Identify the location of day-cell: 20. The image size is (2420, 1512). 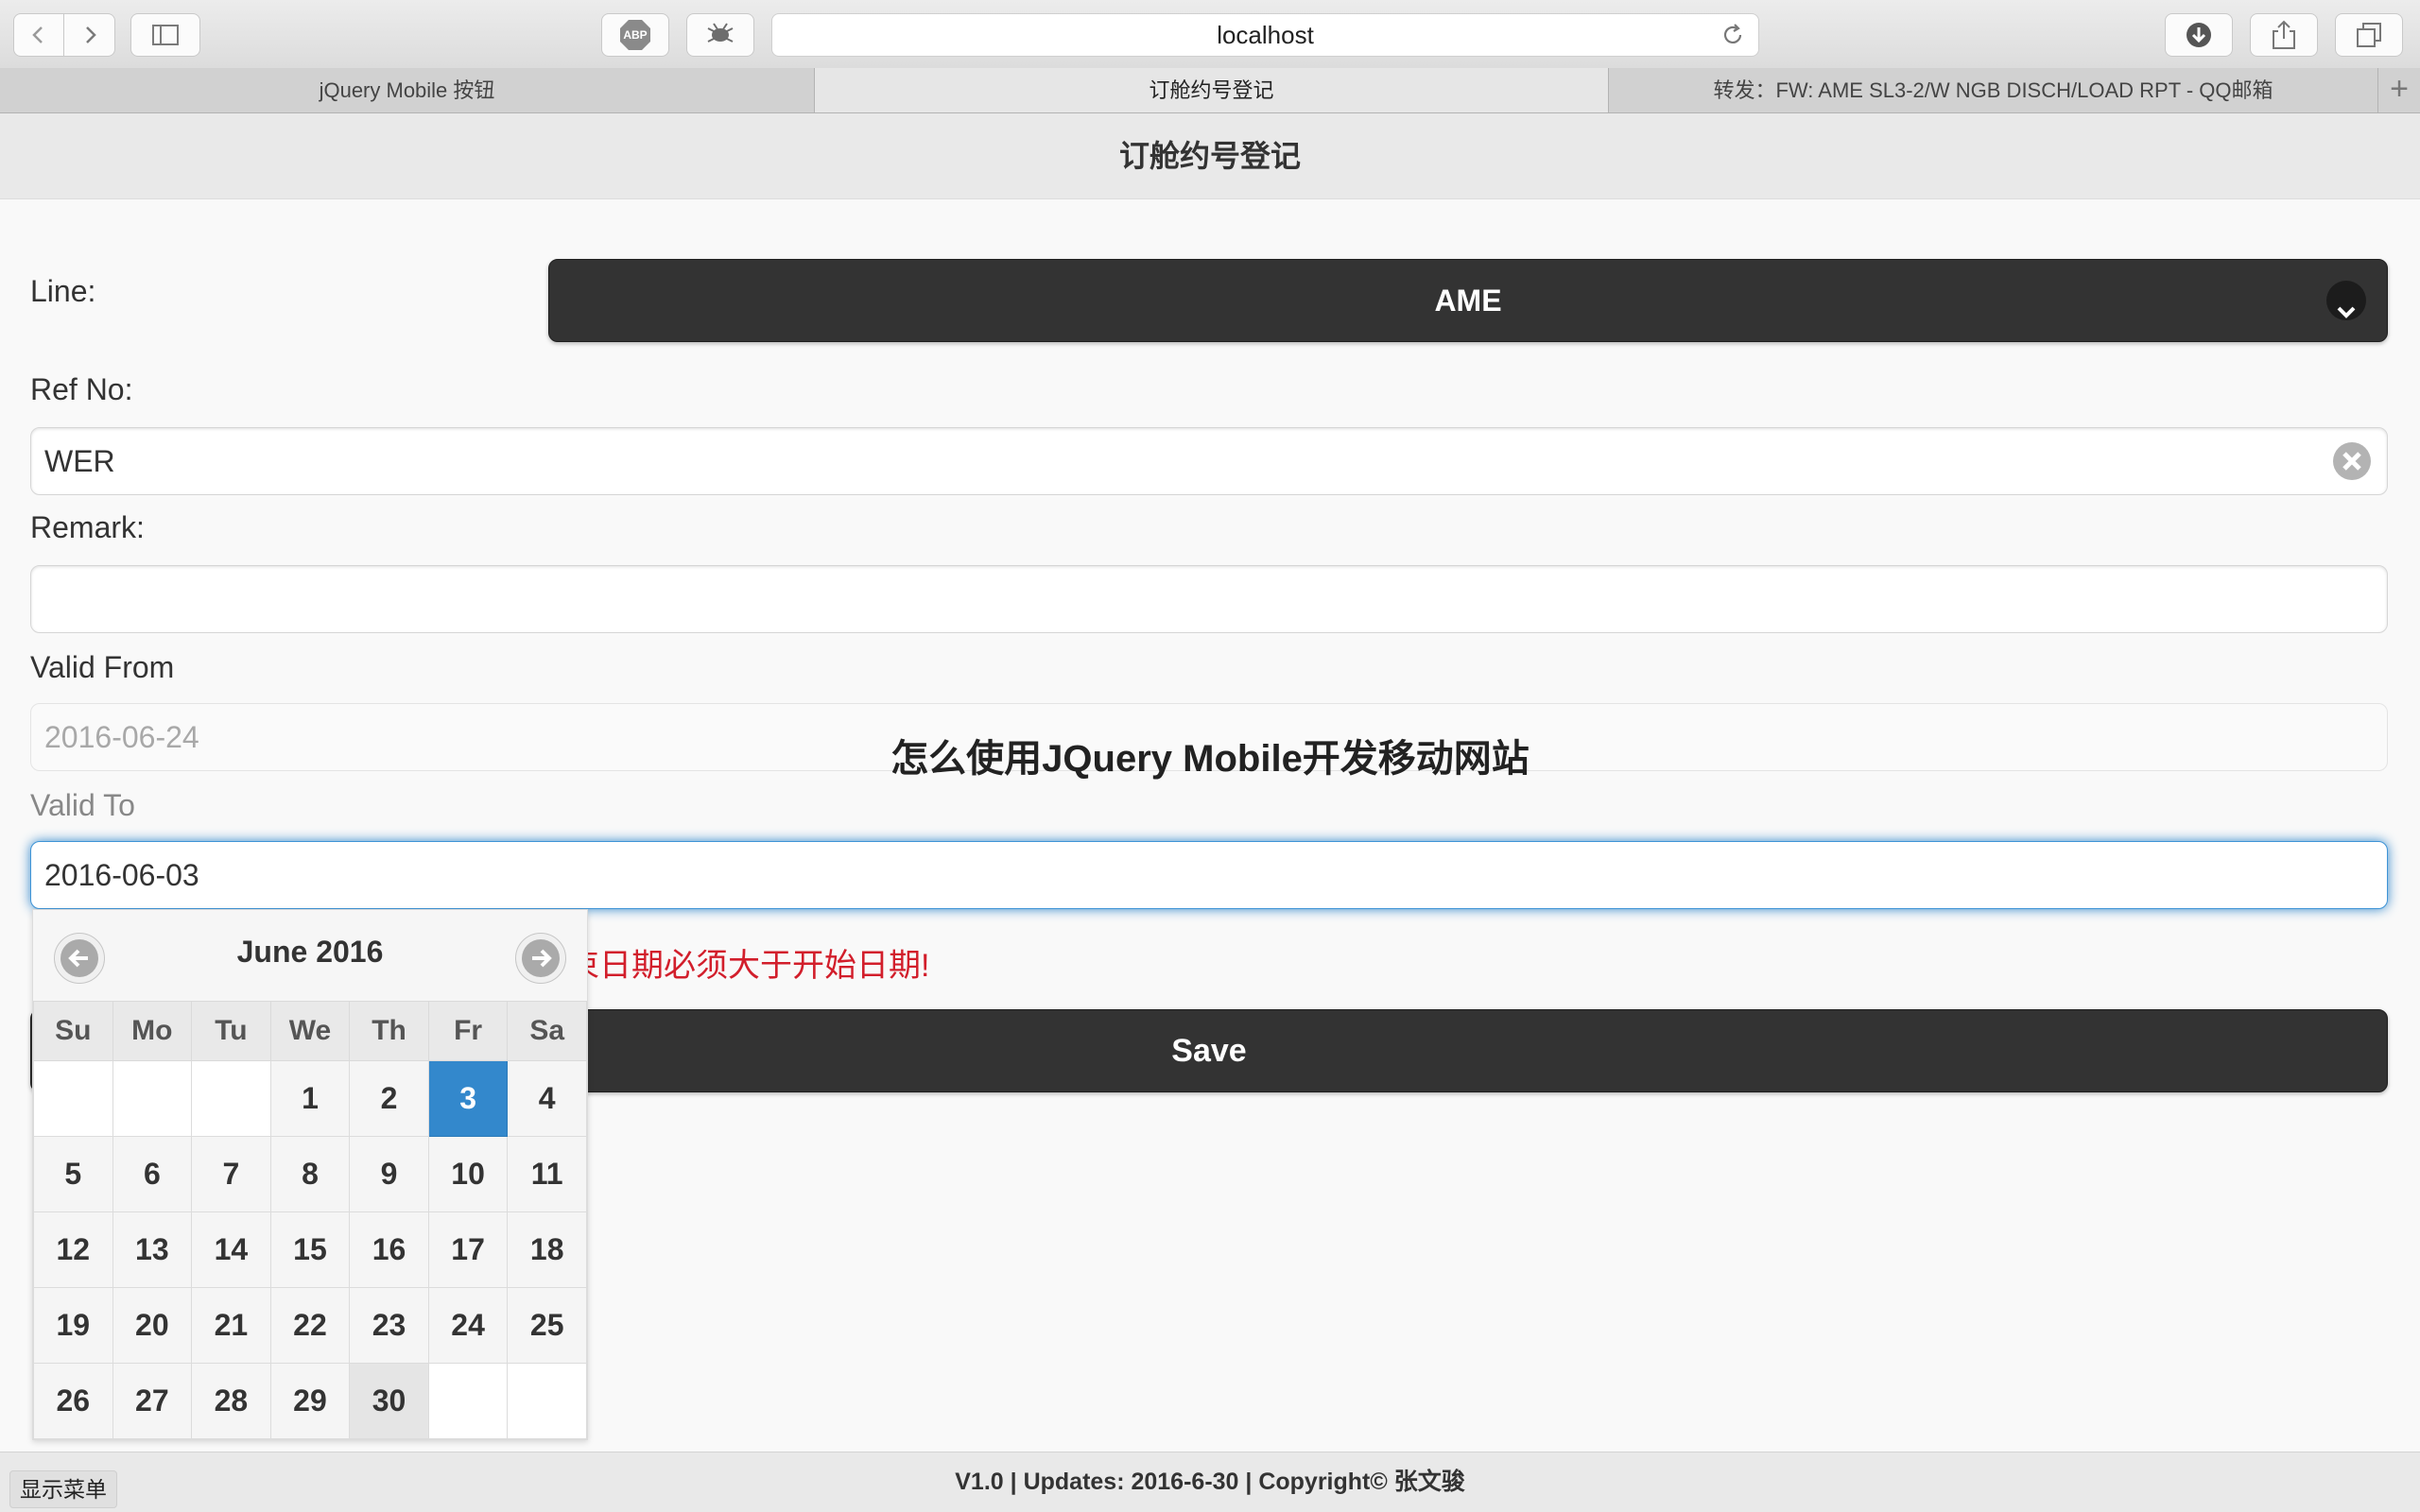
(153, 1325).